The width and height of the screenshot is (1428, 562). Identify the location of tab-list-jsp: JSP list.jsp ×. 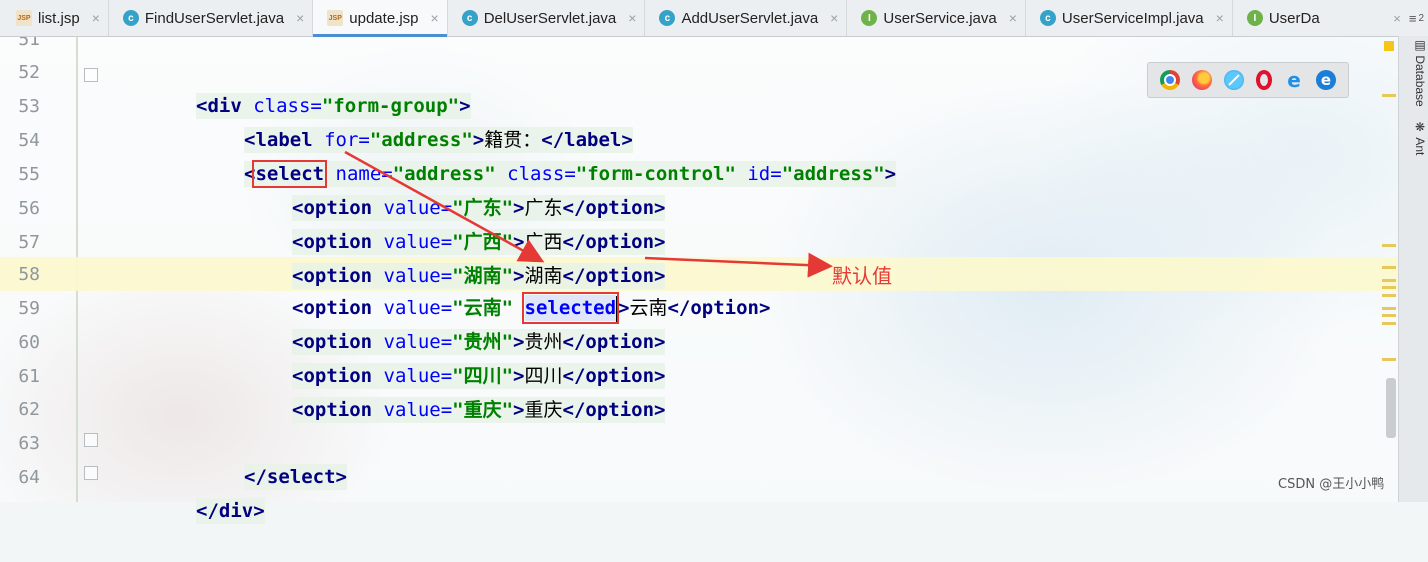
(54, 18).